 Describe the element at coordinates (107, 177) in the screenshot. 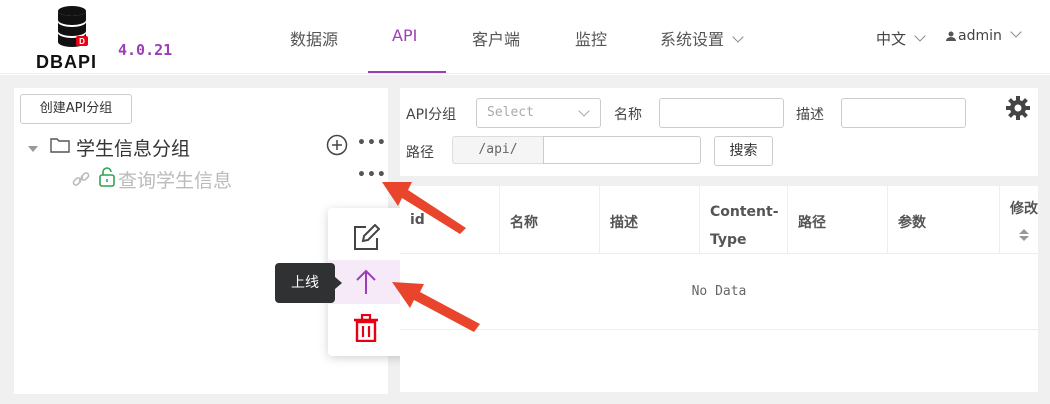

I see `unlock-icon` at that location.